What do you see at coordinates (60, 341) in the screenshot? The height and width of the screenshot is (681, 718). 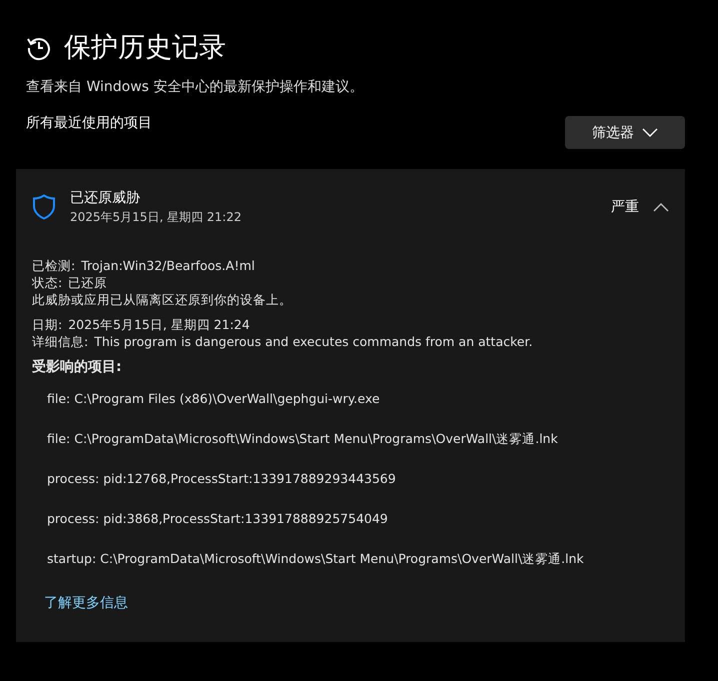 I see `detail-label: 详细信息:` at bounding box center [60, 341].